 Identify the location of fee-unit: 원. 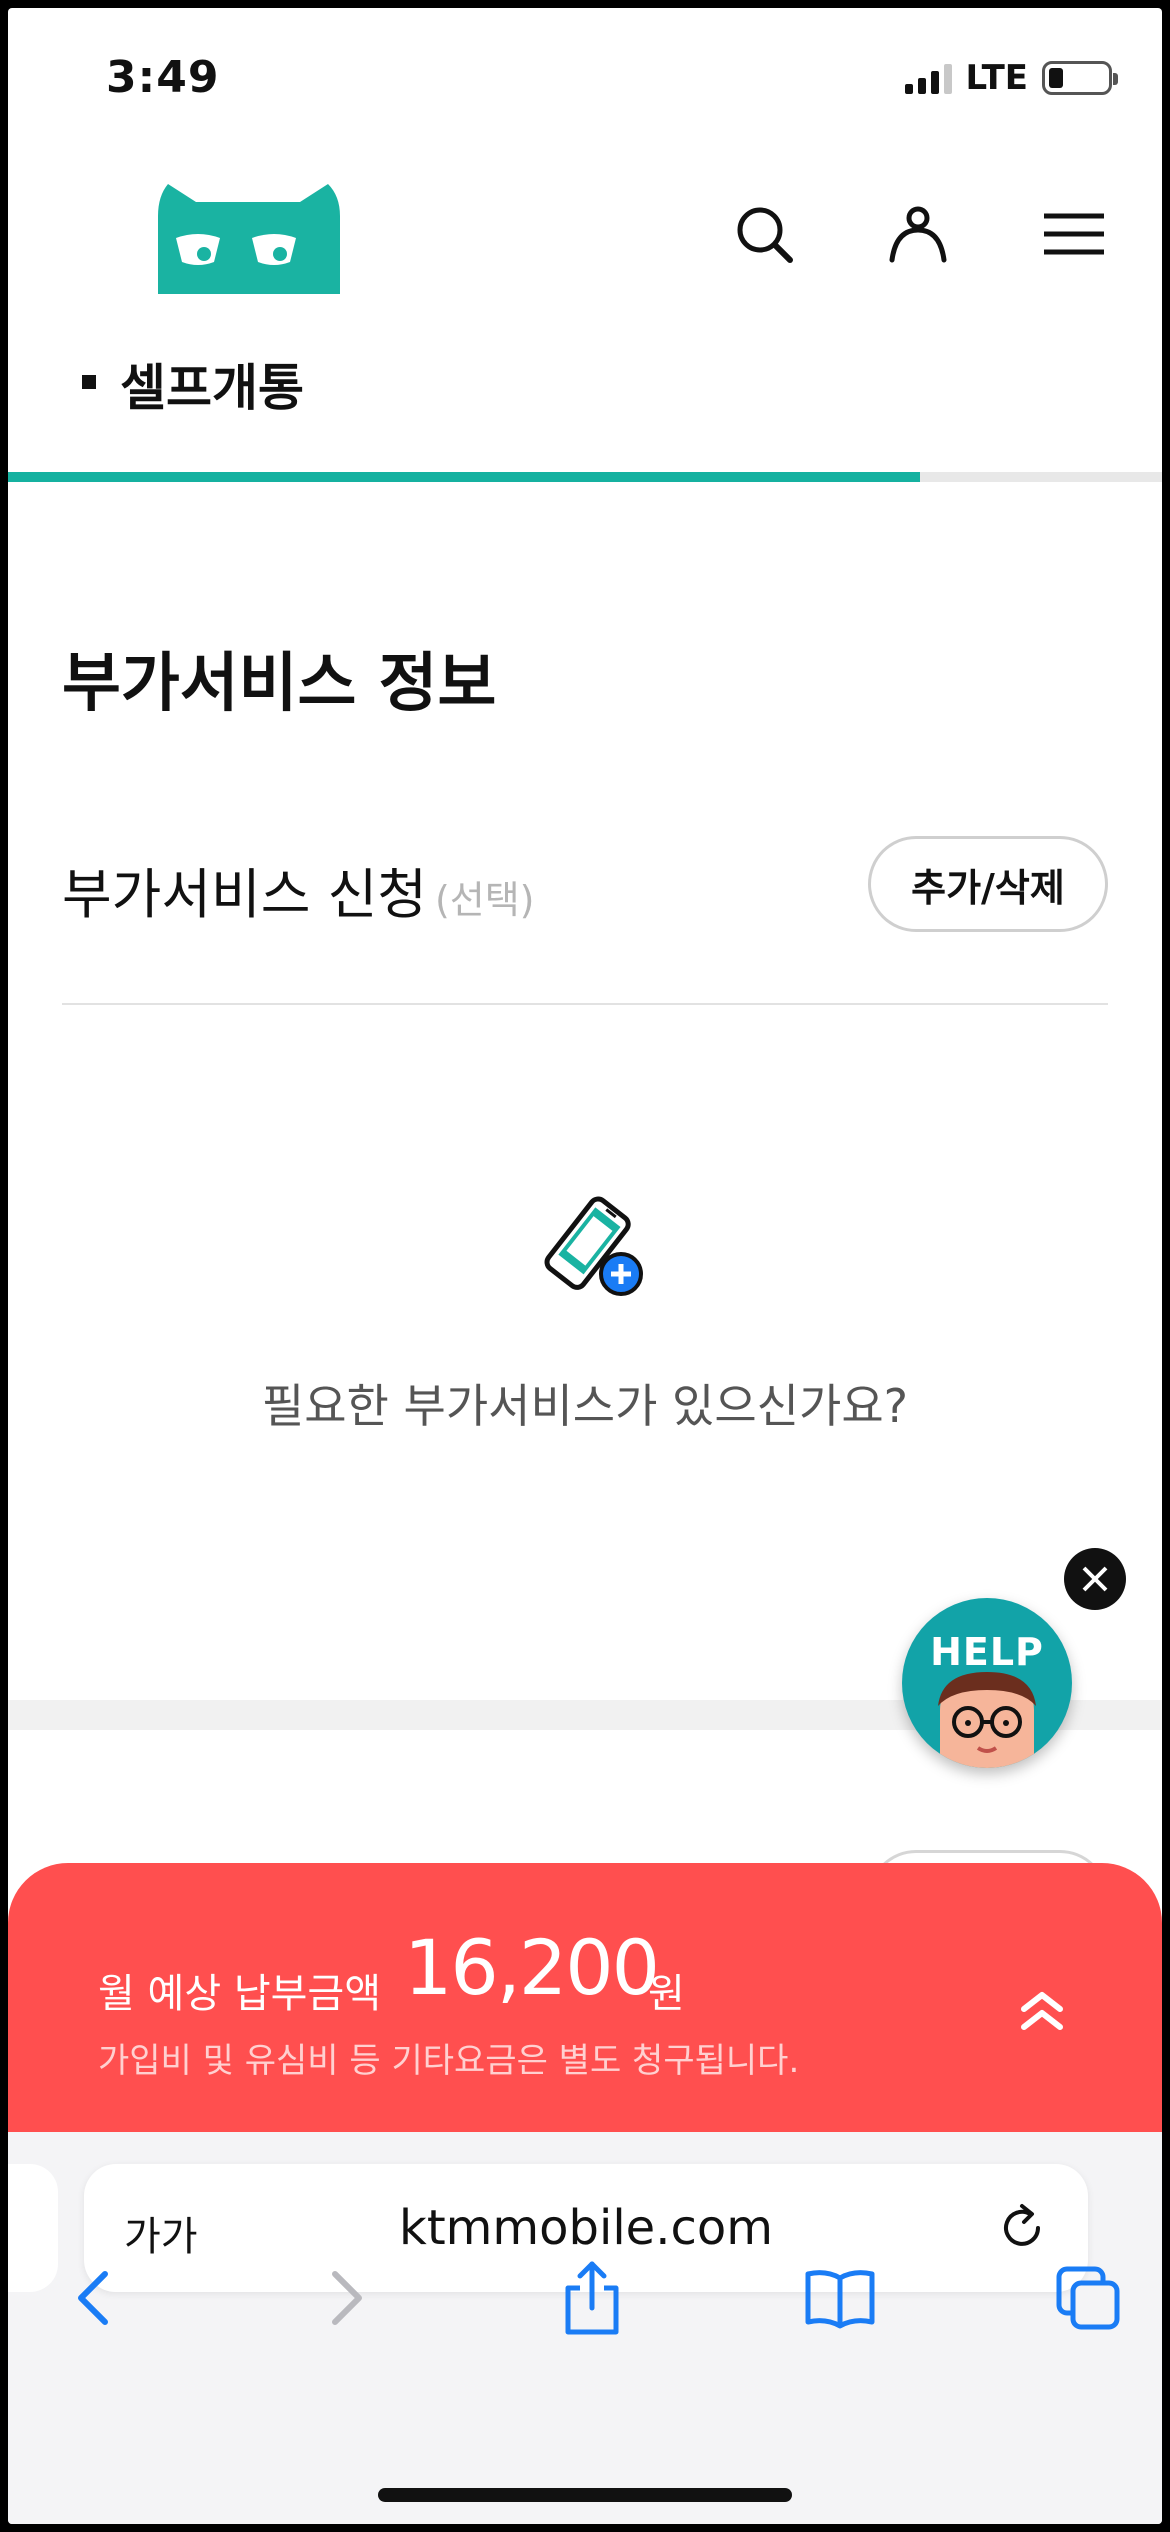
(666, 1994).